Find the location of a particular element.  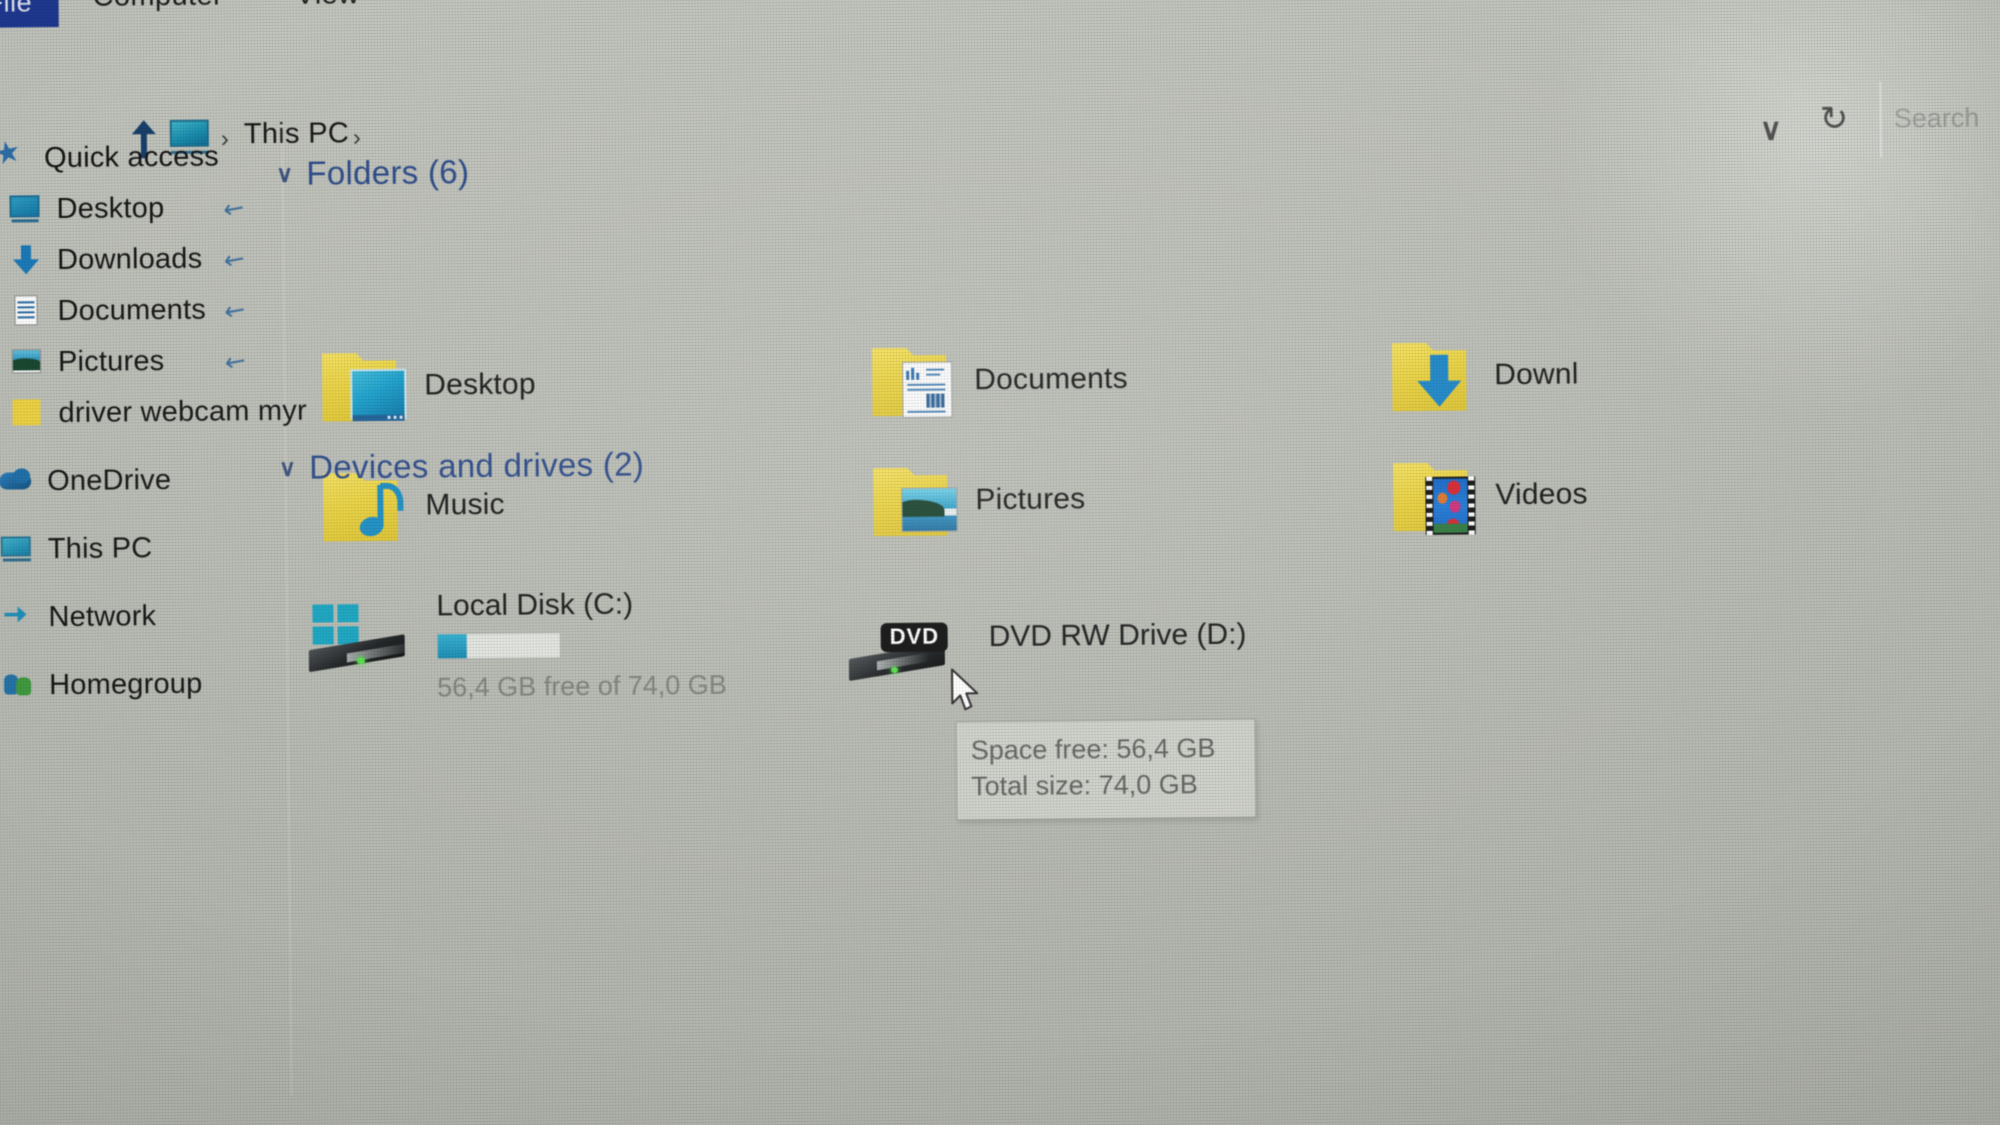

folder-item-label: Videos is located at coordinates (1541, 494).